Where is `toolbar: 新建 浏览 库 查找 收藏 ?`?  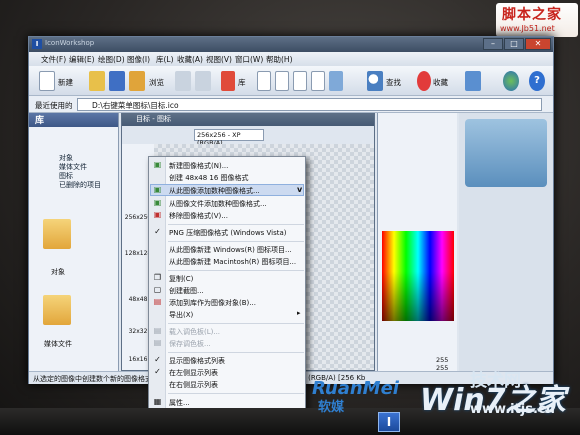 toolbar: 新建 浏览 库 查找 收藏 ? is located at coordinates (291, 81).